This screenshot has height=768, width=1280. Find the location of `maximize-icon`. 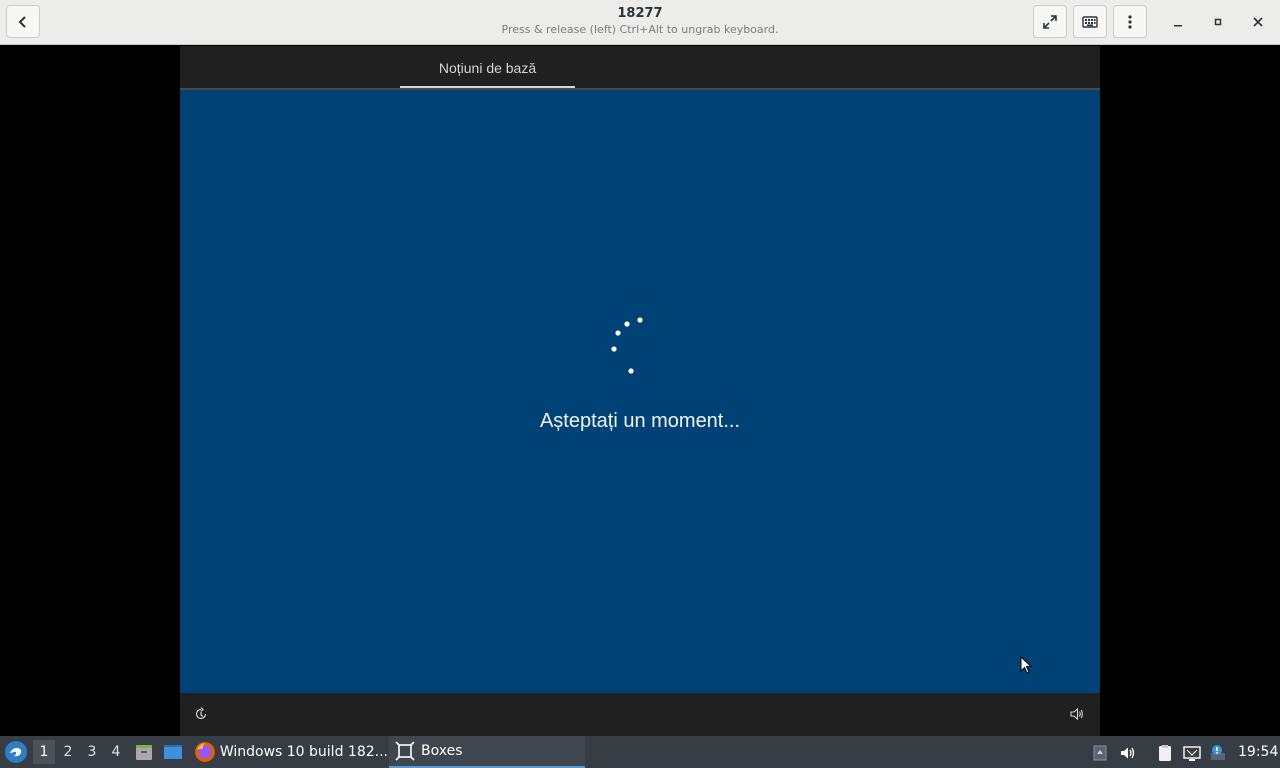

maximize-icon is located at coordinates (1218, 22).